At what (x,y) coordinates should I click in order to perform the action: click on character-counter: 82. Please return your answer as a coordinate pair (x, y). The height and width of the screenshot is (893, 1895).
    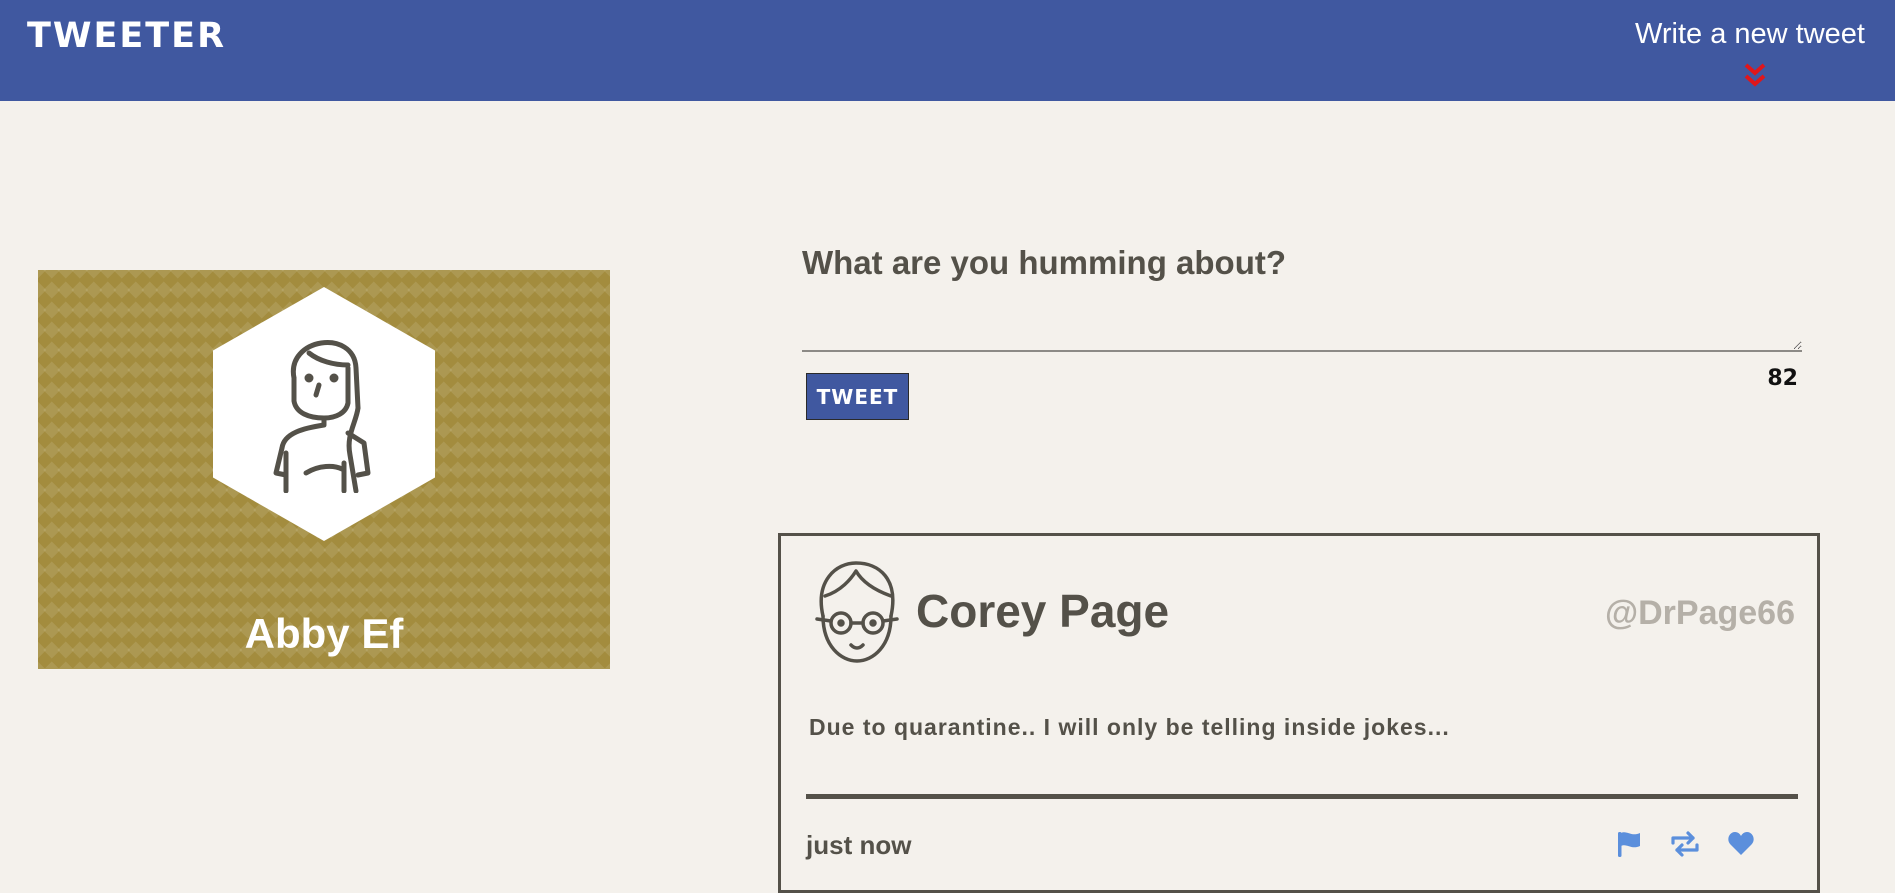
    Looking at the image, I should click on (1782, 378).